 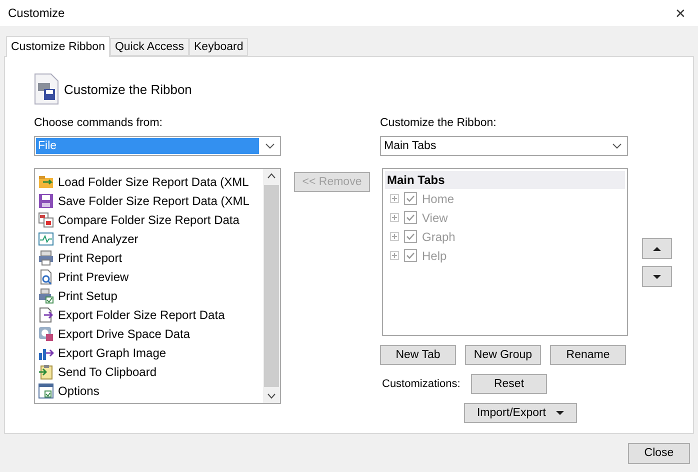 I want to click on command-item: Send To Clipboard, so click(x=150, y=371).